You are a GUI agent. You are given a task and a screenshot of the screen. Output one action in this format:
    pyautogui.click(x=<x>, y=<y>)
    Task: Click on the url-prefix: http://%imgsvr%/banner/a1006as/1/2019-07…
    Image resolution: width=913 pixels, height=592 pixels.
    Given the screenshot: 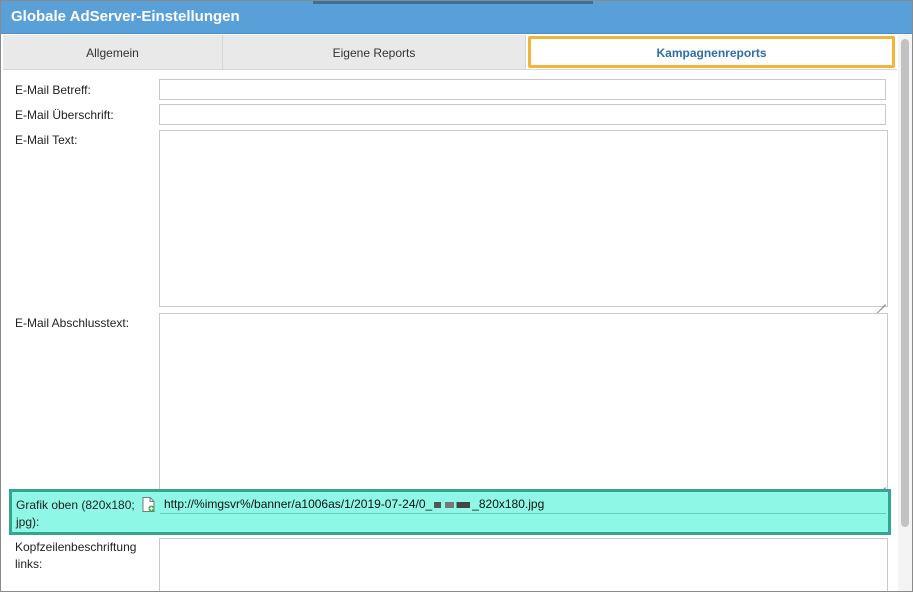 What is the action you would take?
    pyautogui.click(x=298, y=504)
    